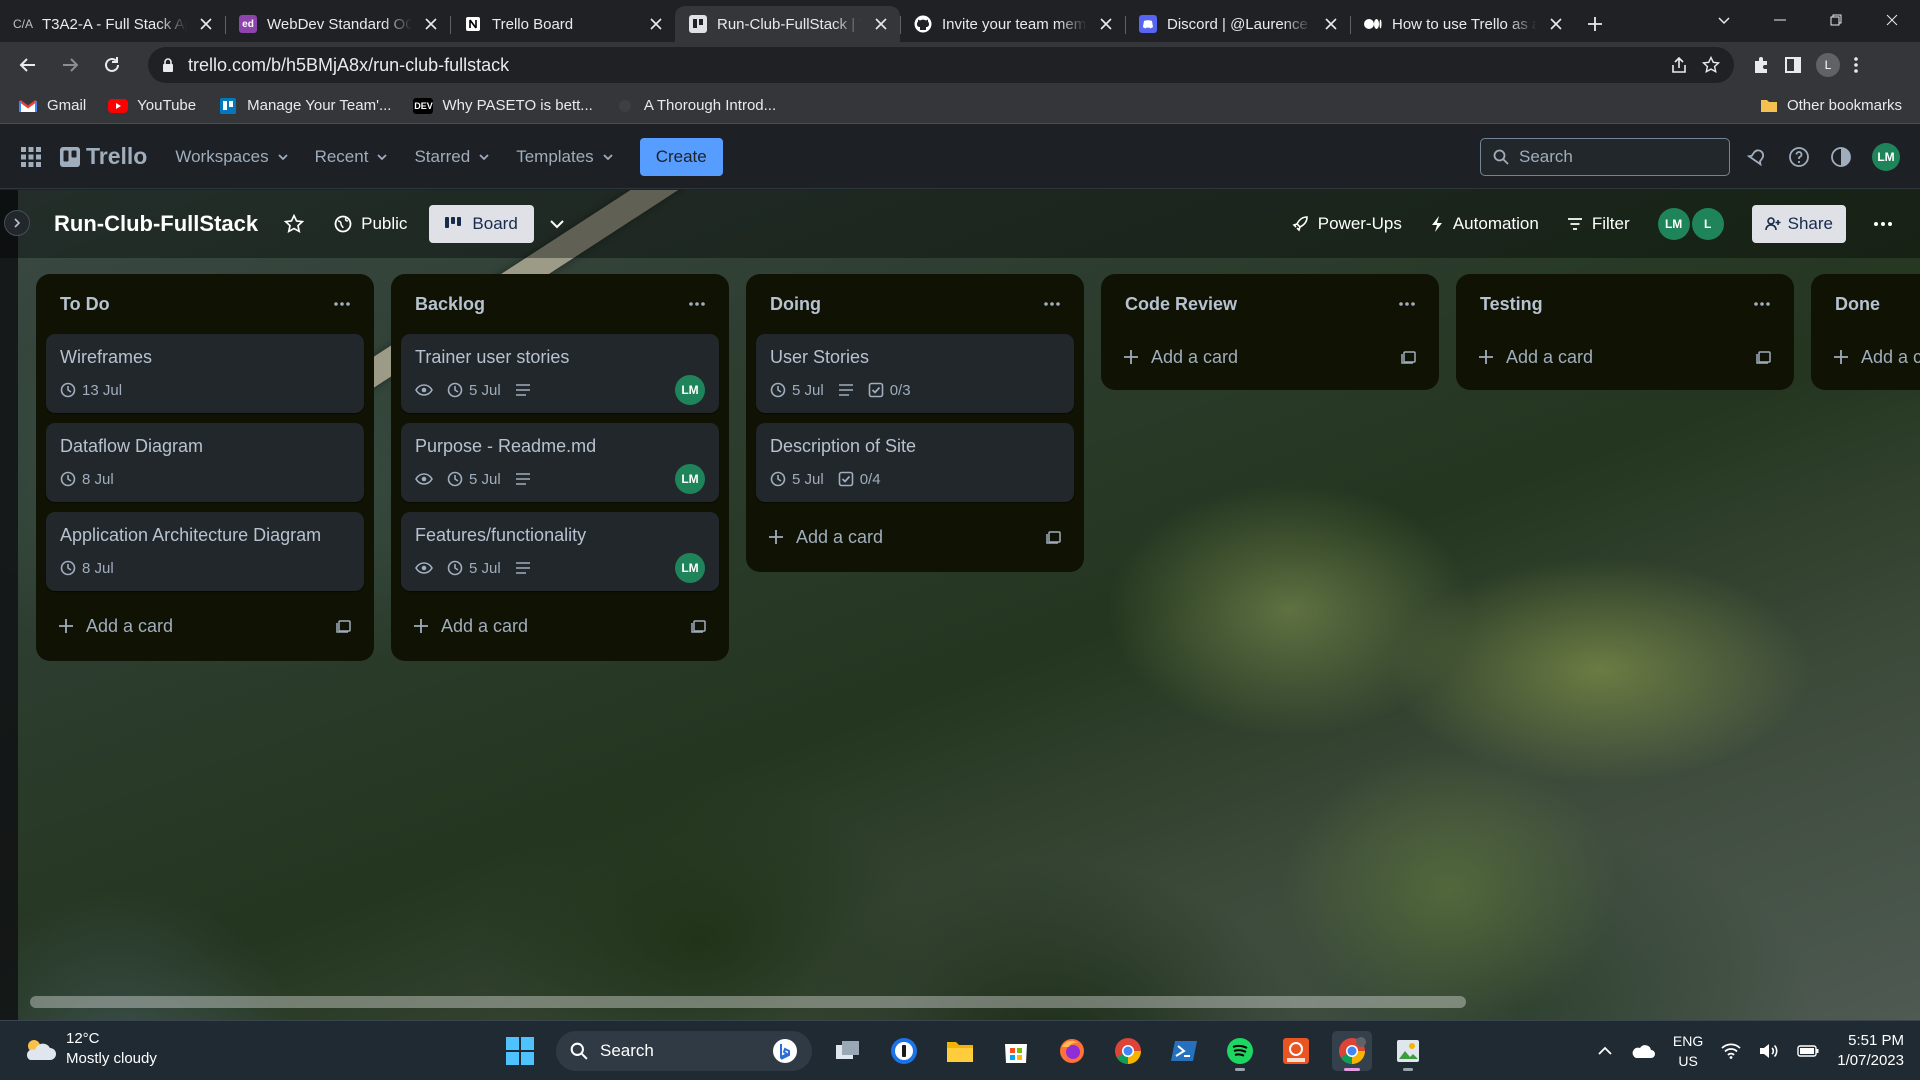 The image size is (1920, 1080). Describe the element at coordinates (1679, 65) in the screenshot. I see `share-page-icon` at that location.